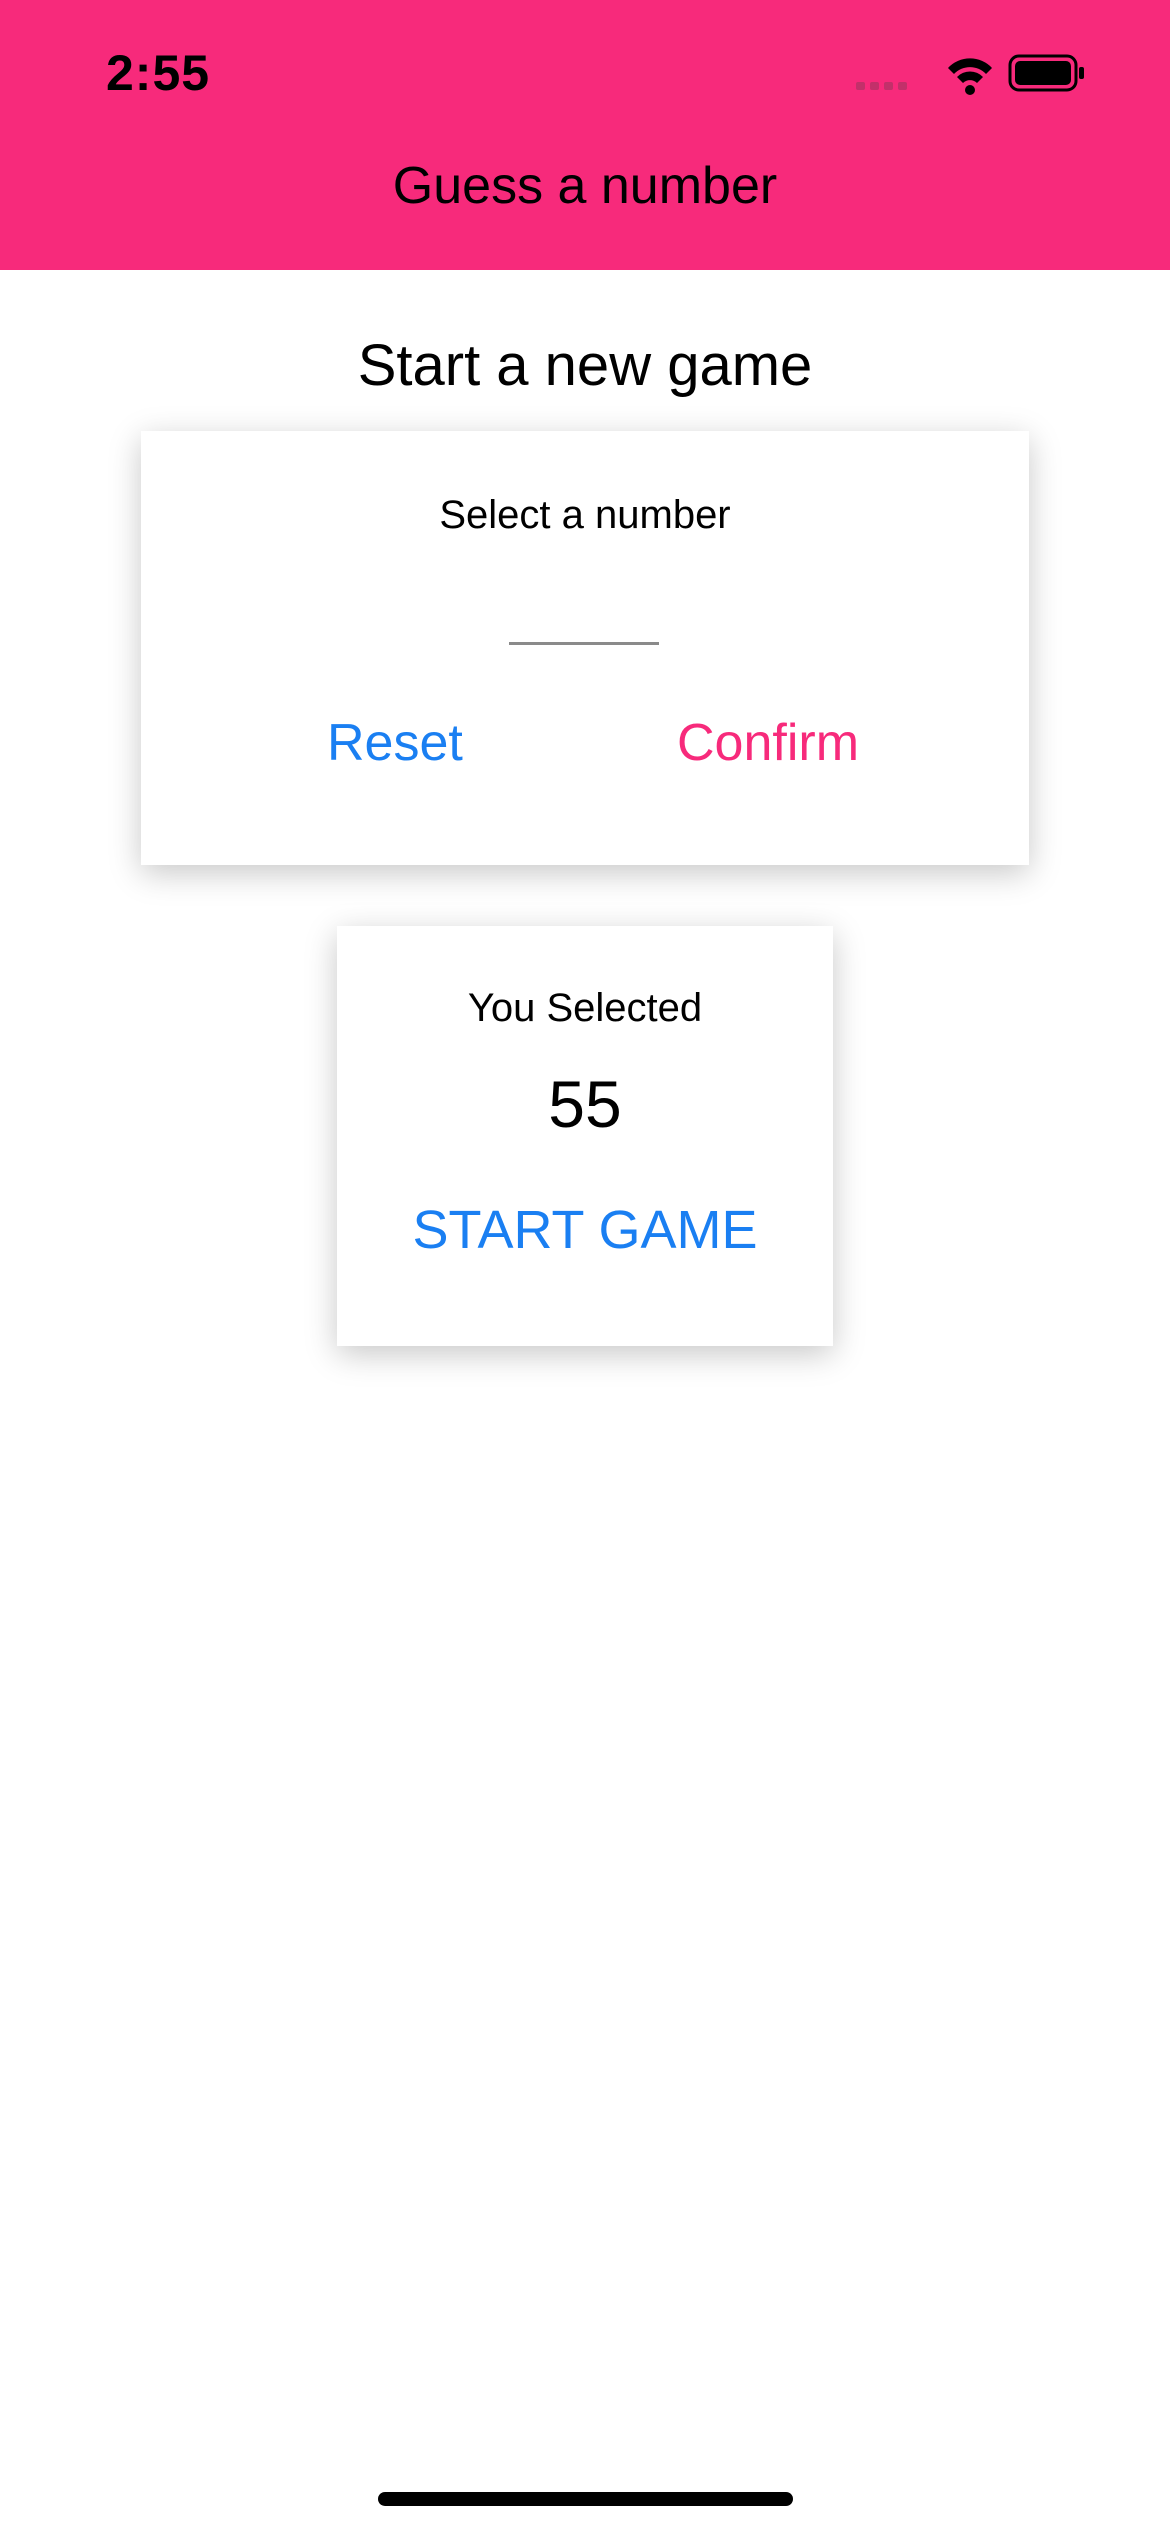 The image size is (1170, 2532). What do you see at coordinates (585, 1104) in the screenshot?
I see `selected-number: 55` at bounding box center [585, 1104].